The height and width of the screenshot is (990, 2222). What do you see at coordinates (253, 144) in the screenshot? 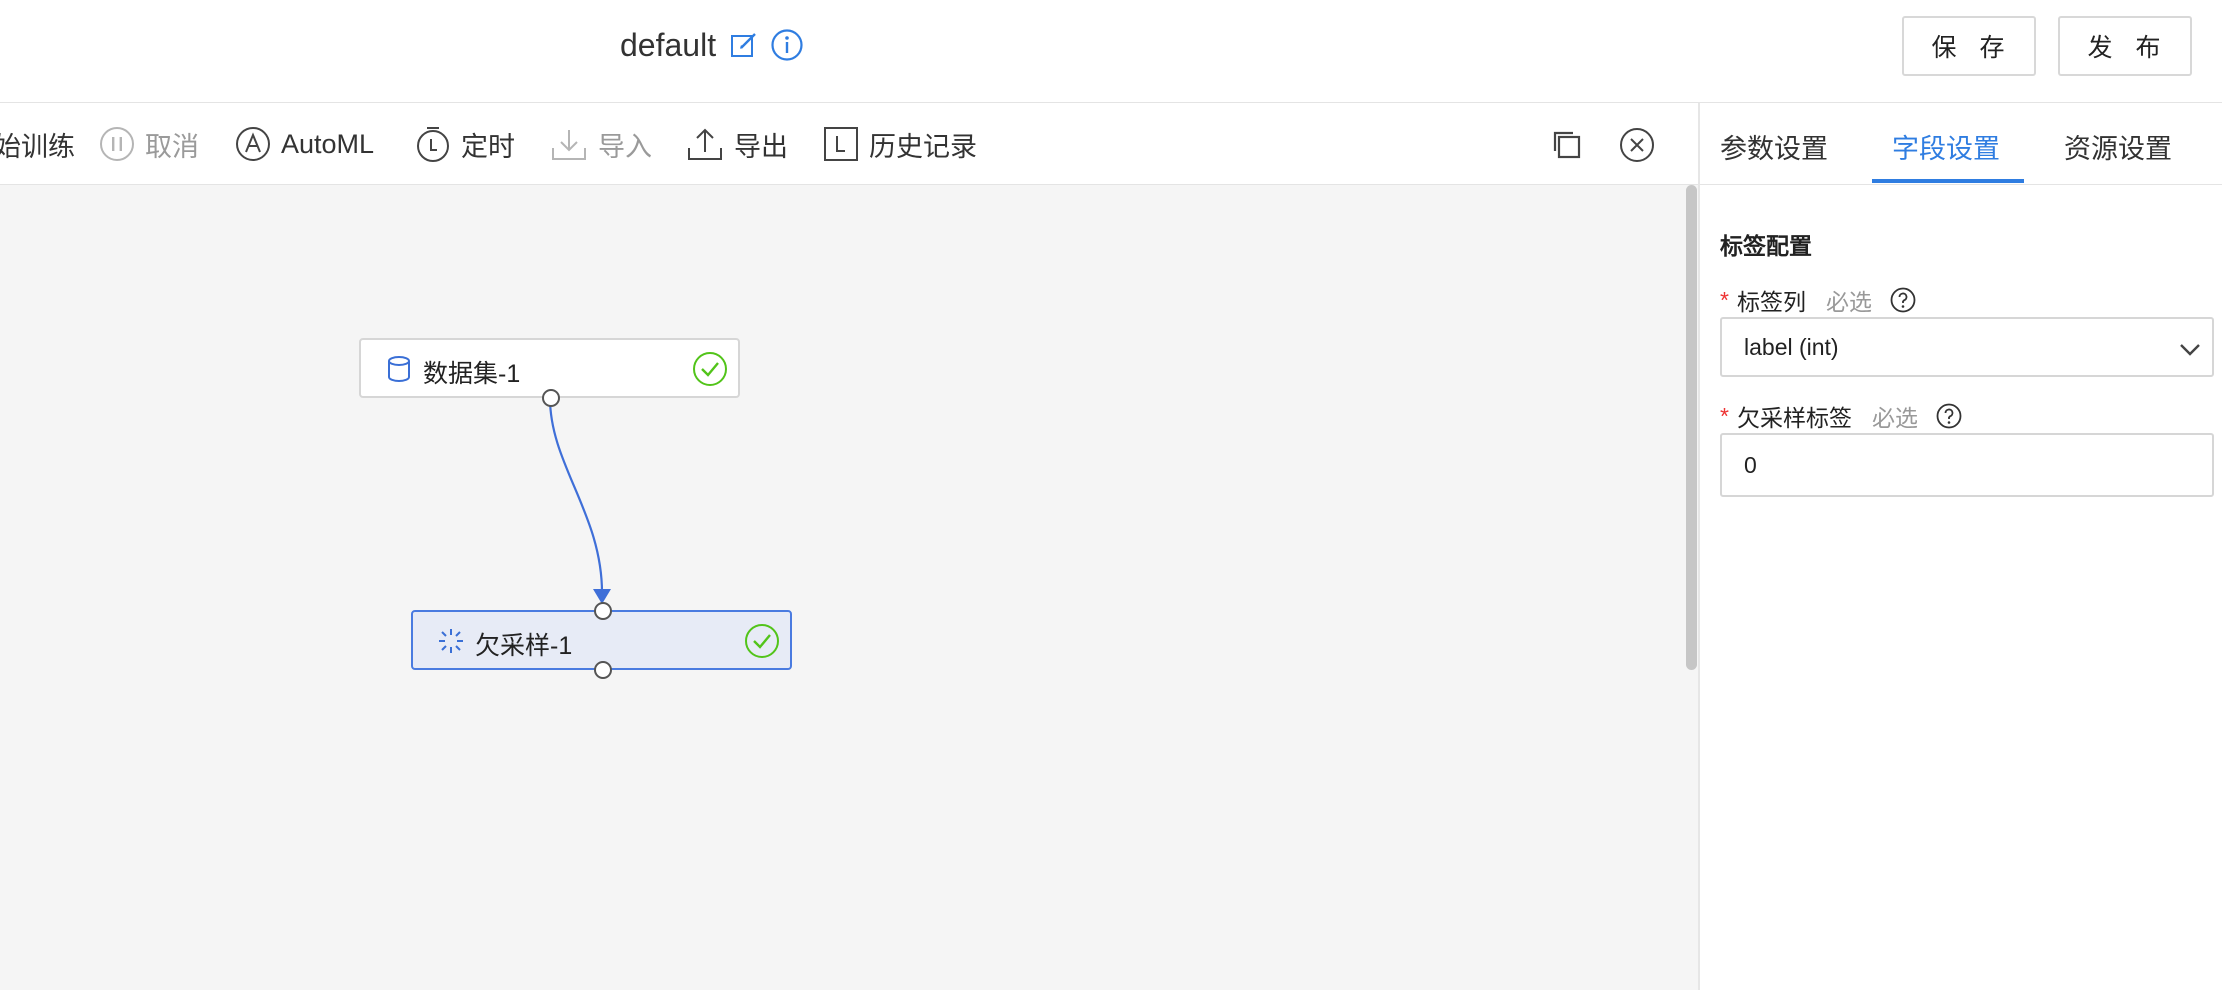
I see `automl-icon` at bounding box center [253, 144].